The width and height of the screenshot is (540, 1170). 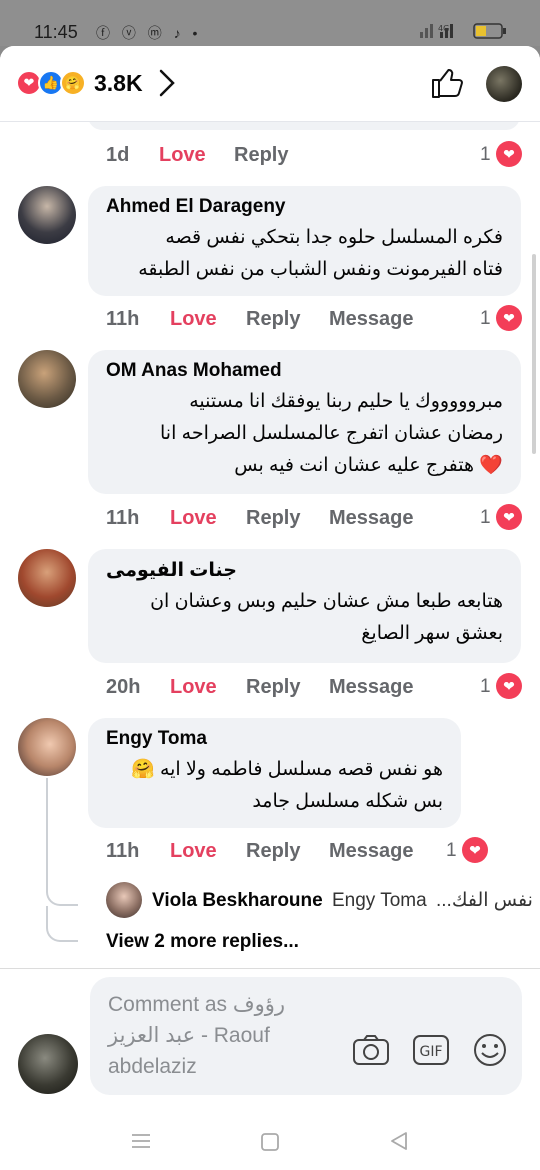 I want to click on like-button-icon, so click(x=447, y=85).